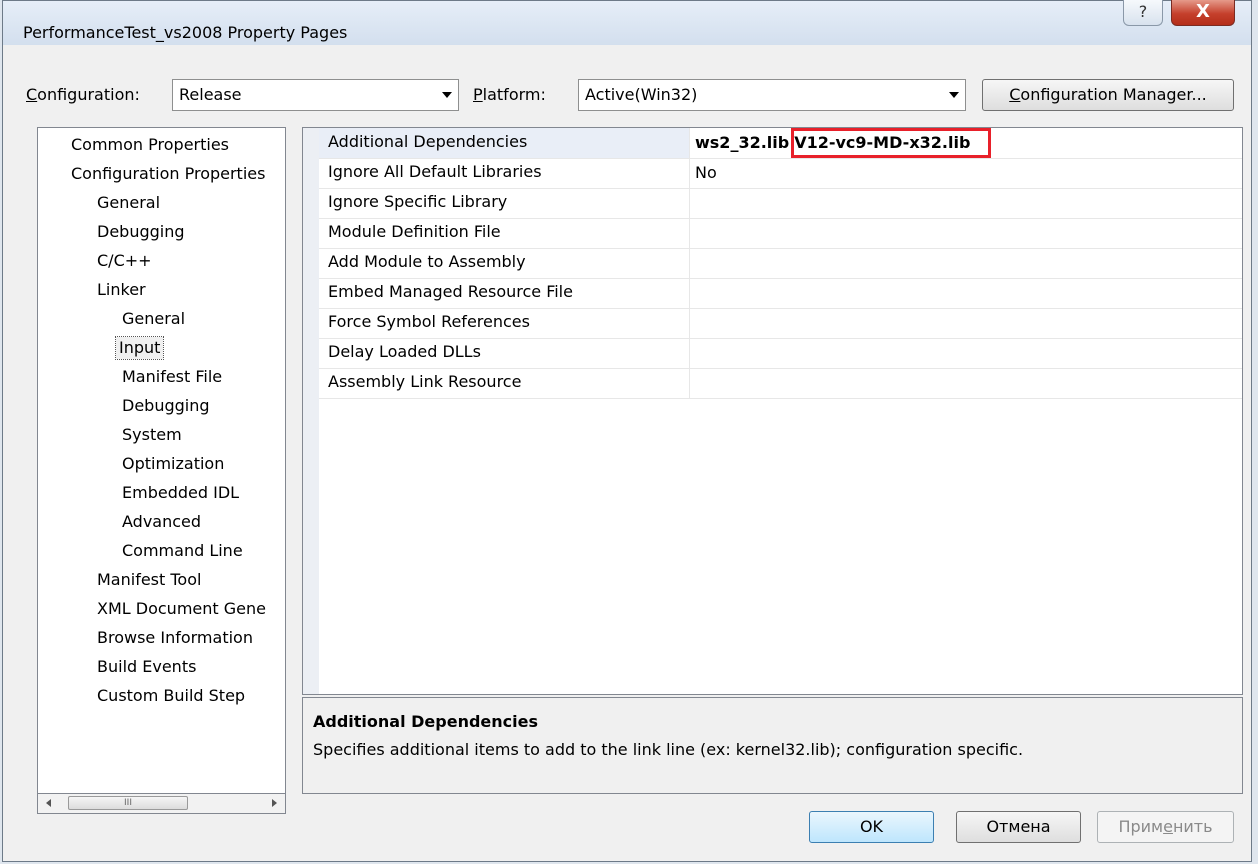 This screenshot has width=1258, height=864. Describe the element at coordinates (418, 201) in the screenshot. I see `grid-row-name: Ignore Specific Library` at that location.